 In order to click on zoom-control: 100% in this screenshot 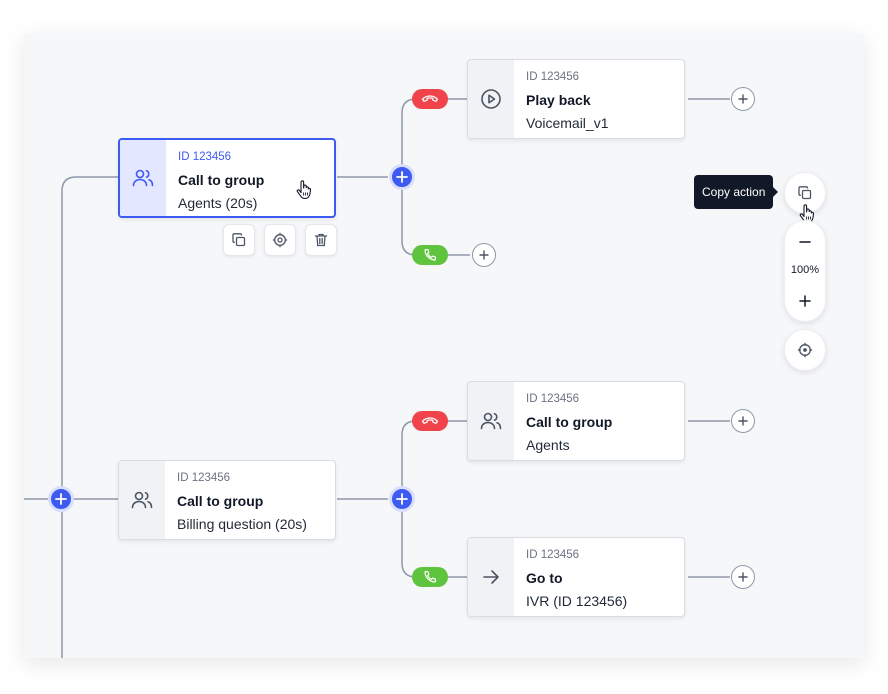, I will do `click(805, 271)`.